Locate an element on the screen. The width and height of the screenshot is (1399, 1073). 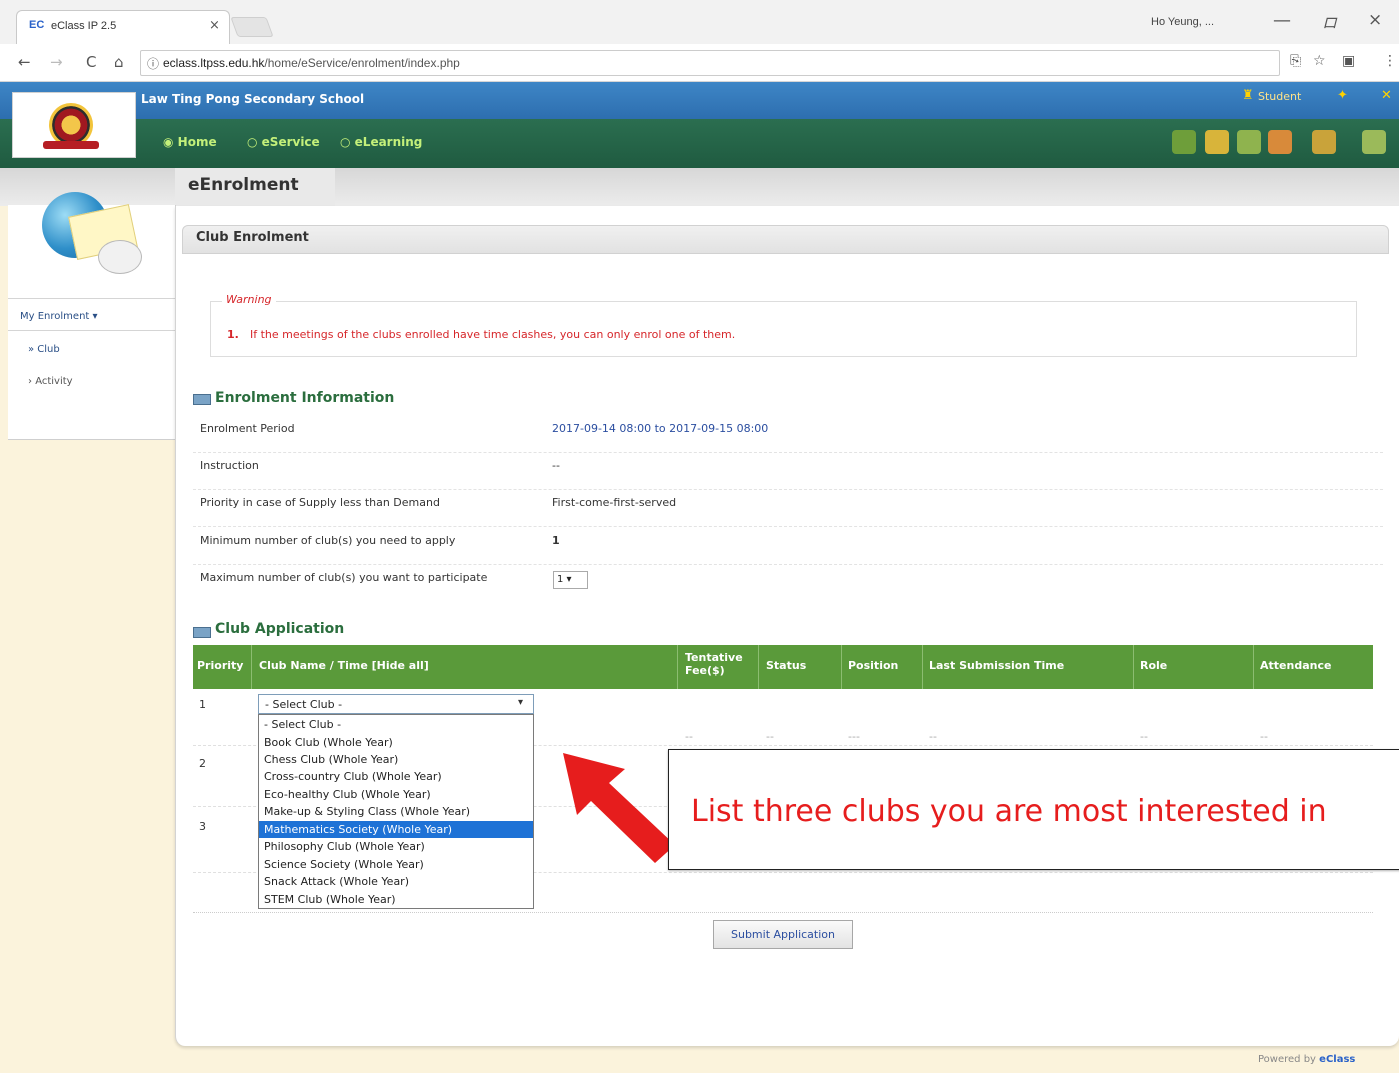
dropdown-option: Philosophy Club (Whole Year) is located at coordinates (397, 846).